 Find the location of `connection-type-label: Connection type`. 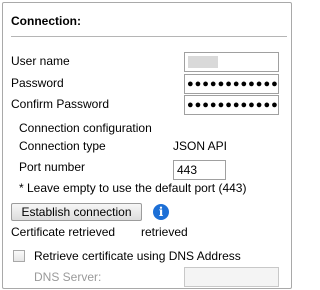

connection-type-label: Connection type is located at coordinates (62, 146).